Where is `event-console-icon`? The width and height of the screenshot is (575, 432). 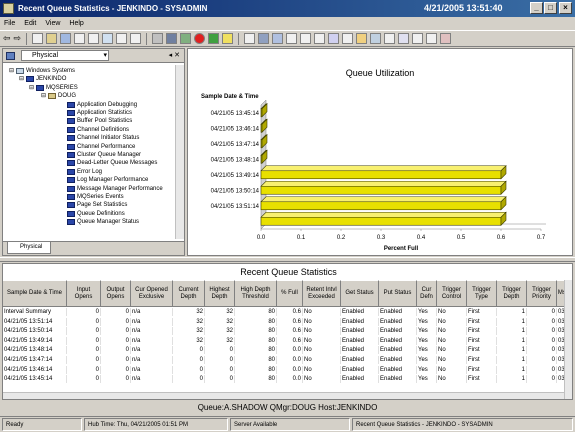
event-console-icon is located at coordinates (334, 38).